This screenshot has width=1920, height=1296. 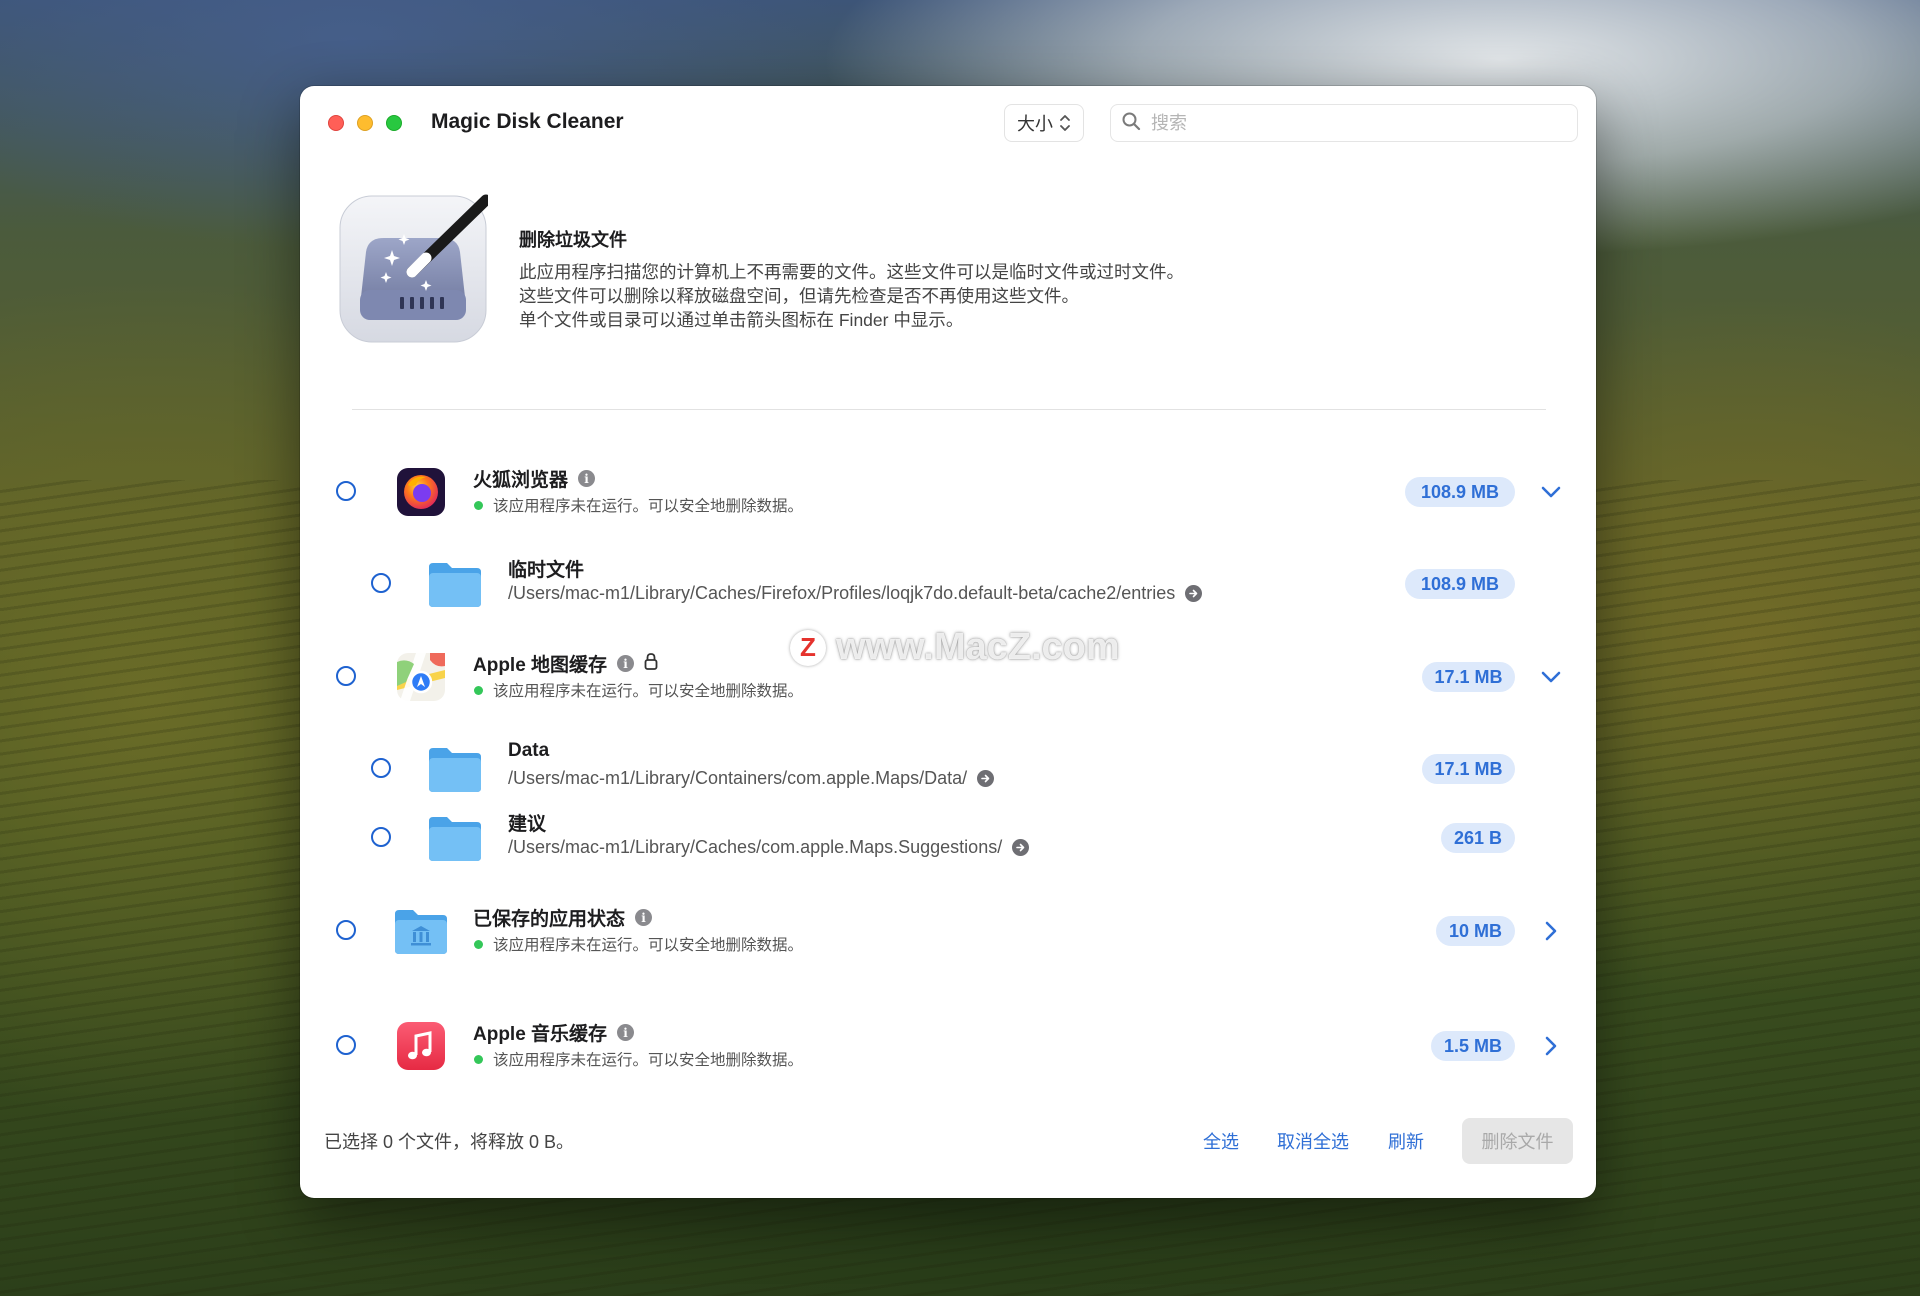 I want to click on search-input, so click(x=1356, y=123).